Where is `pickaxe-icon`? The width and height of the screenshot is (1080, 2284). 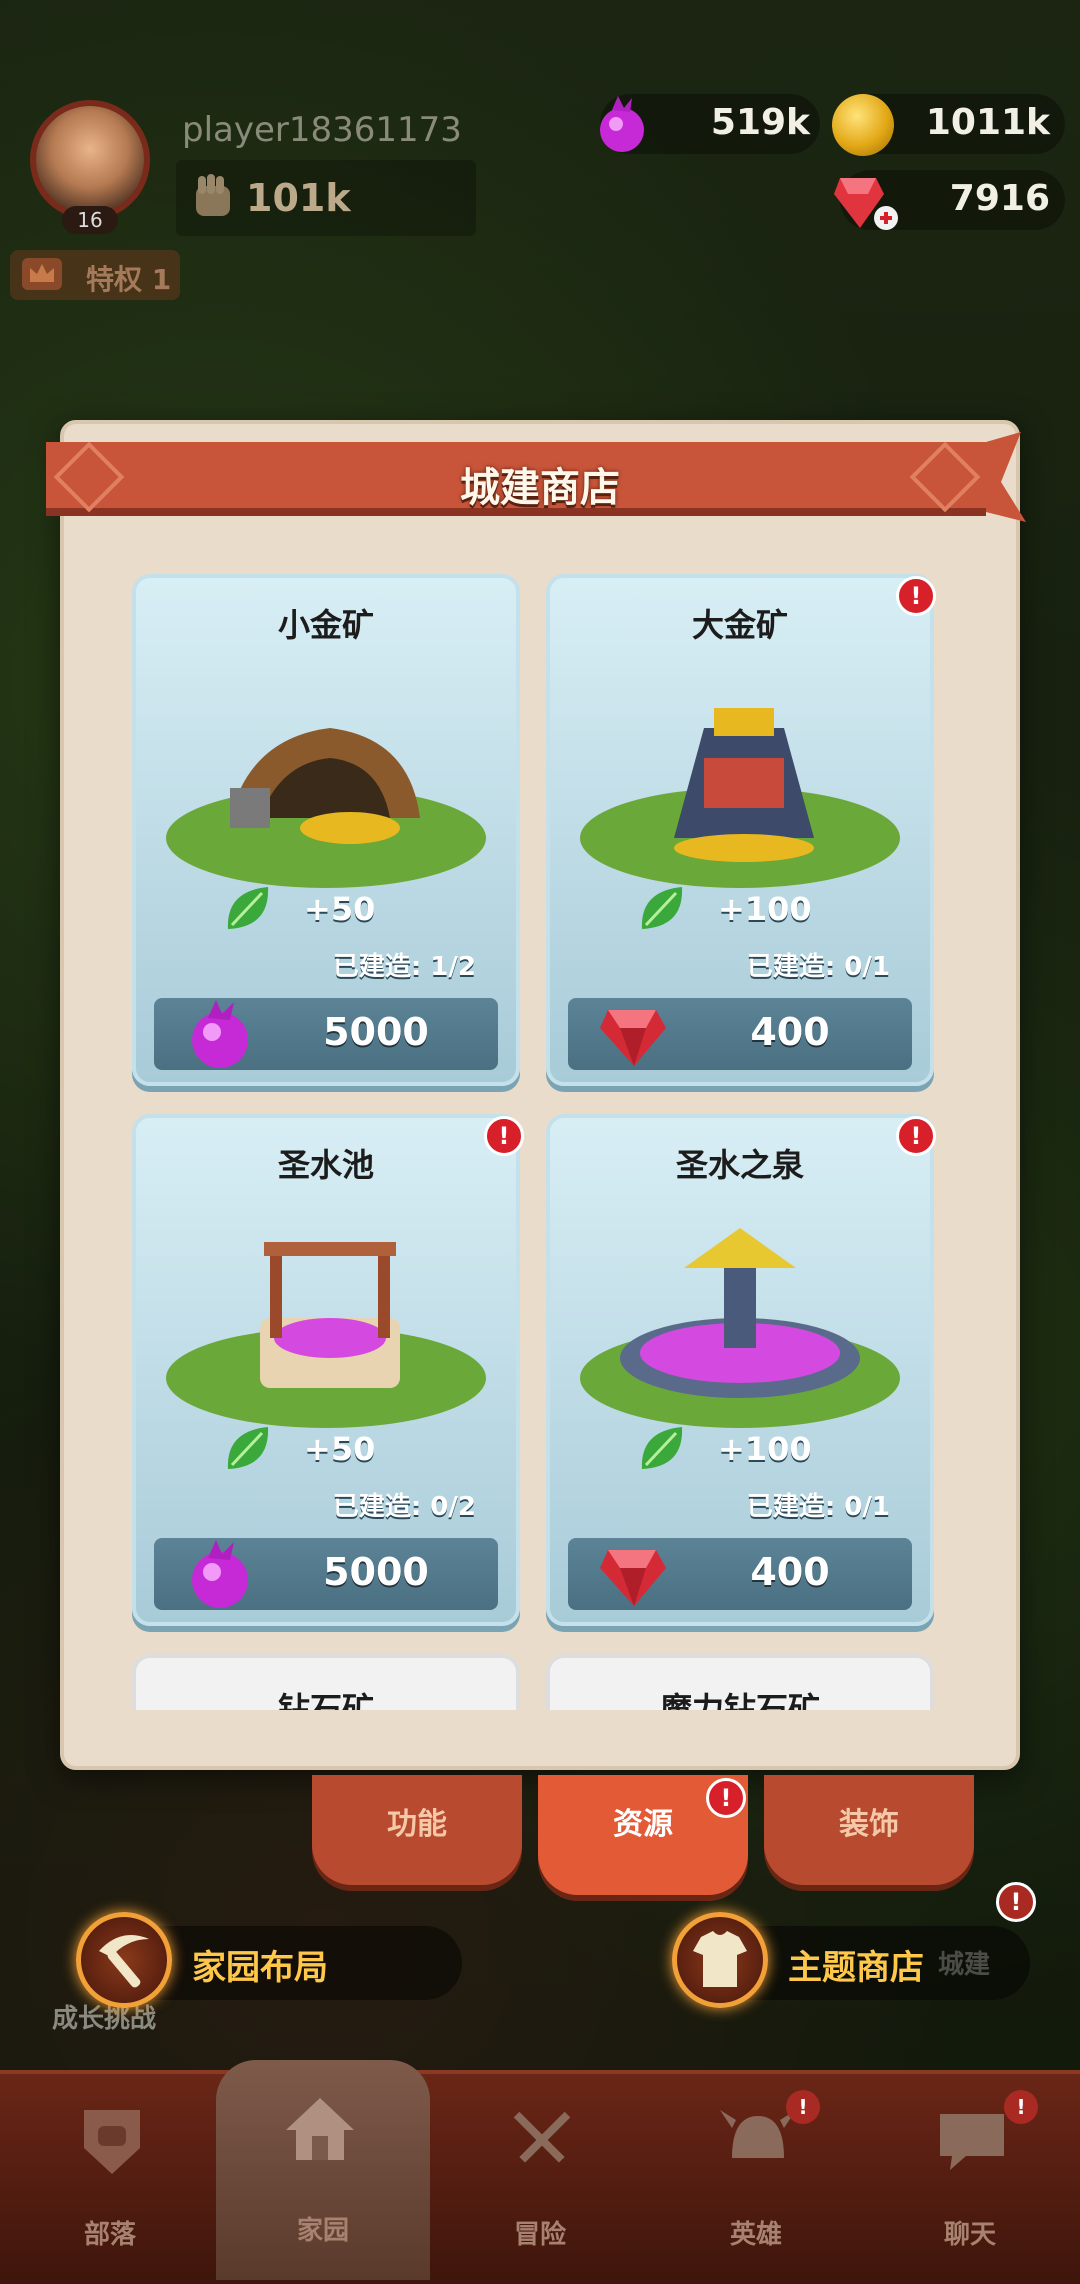 pickaxe-icon is located at coordinates (124, 1961).